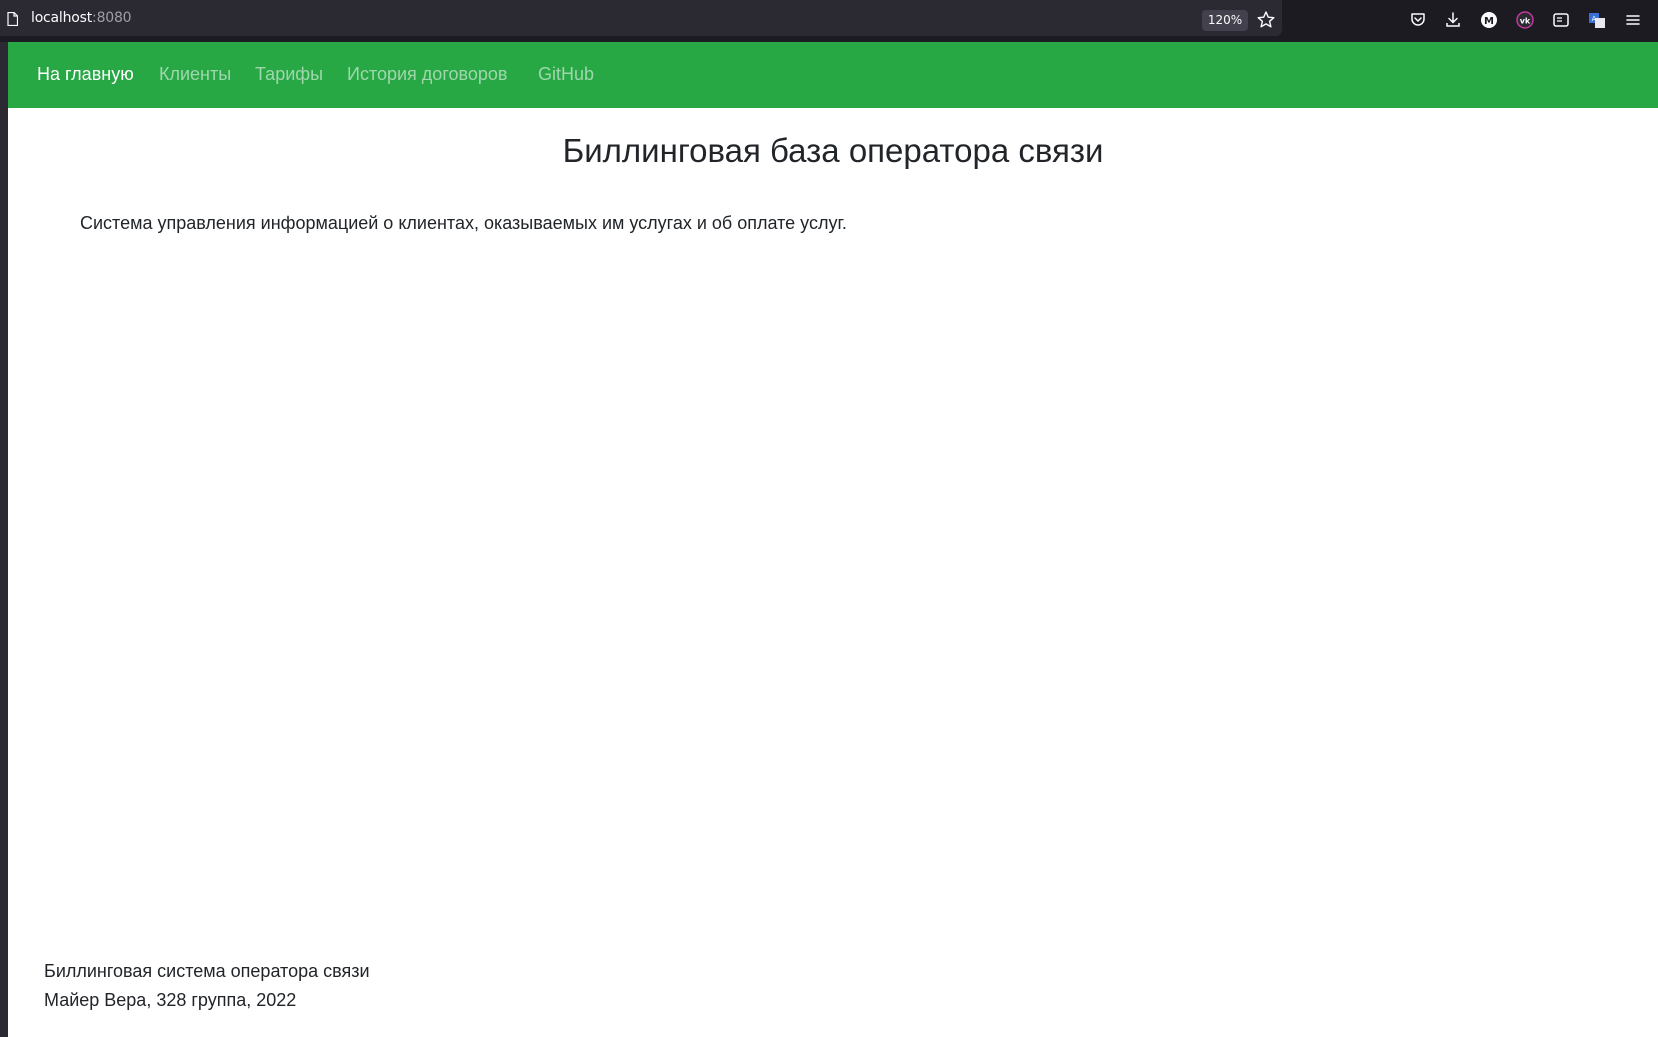 The image size is (1658, 1037). Describe the element at coordinates (12, 19) in the screenshot. I see `page-icon` at that location.